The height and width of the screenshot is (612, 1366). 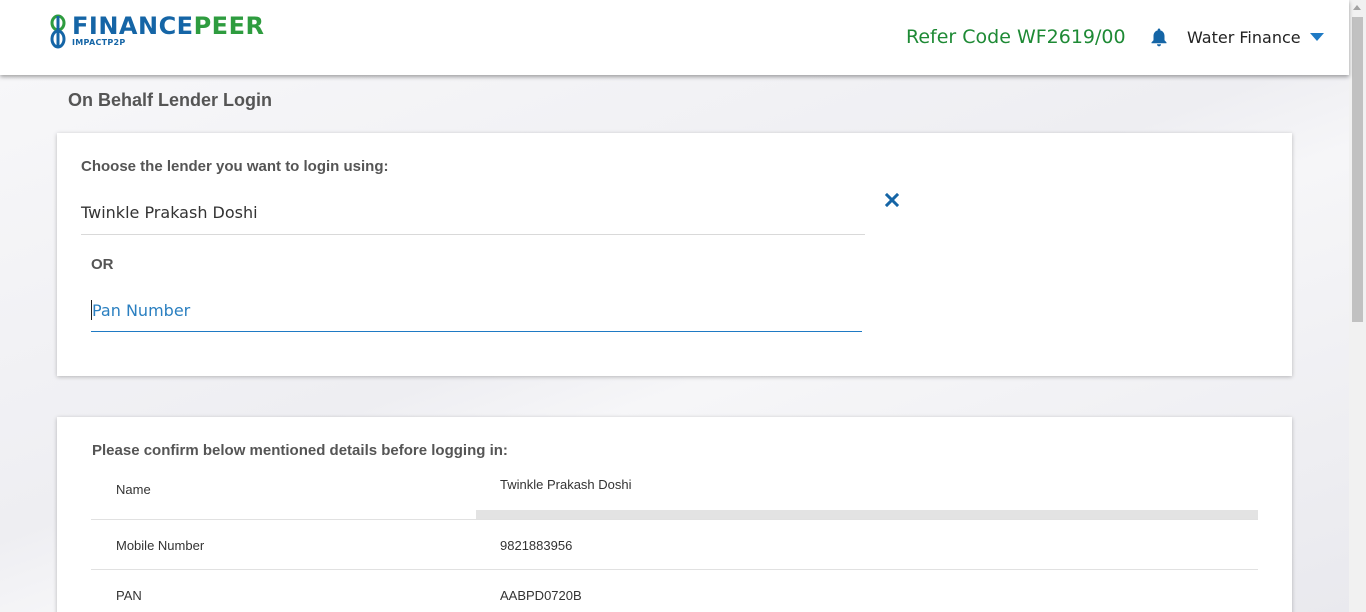 I want to click on or-separator: OR, so click(x=102, y=264).